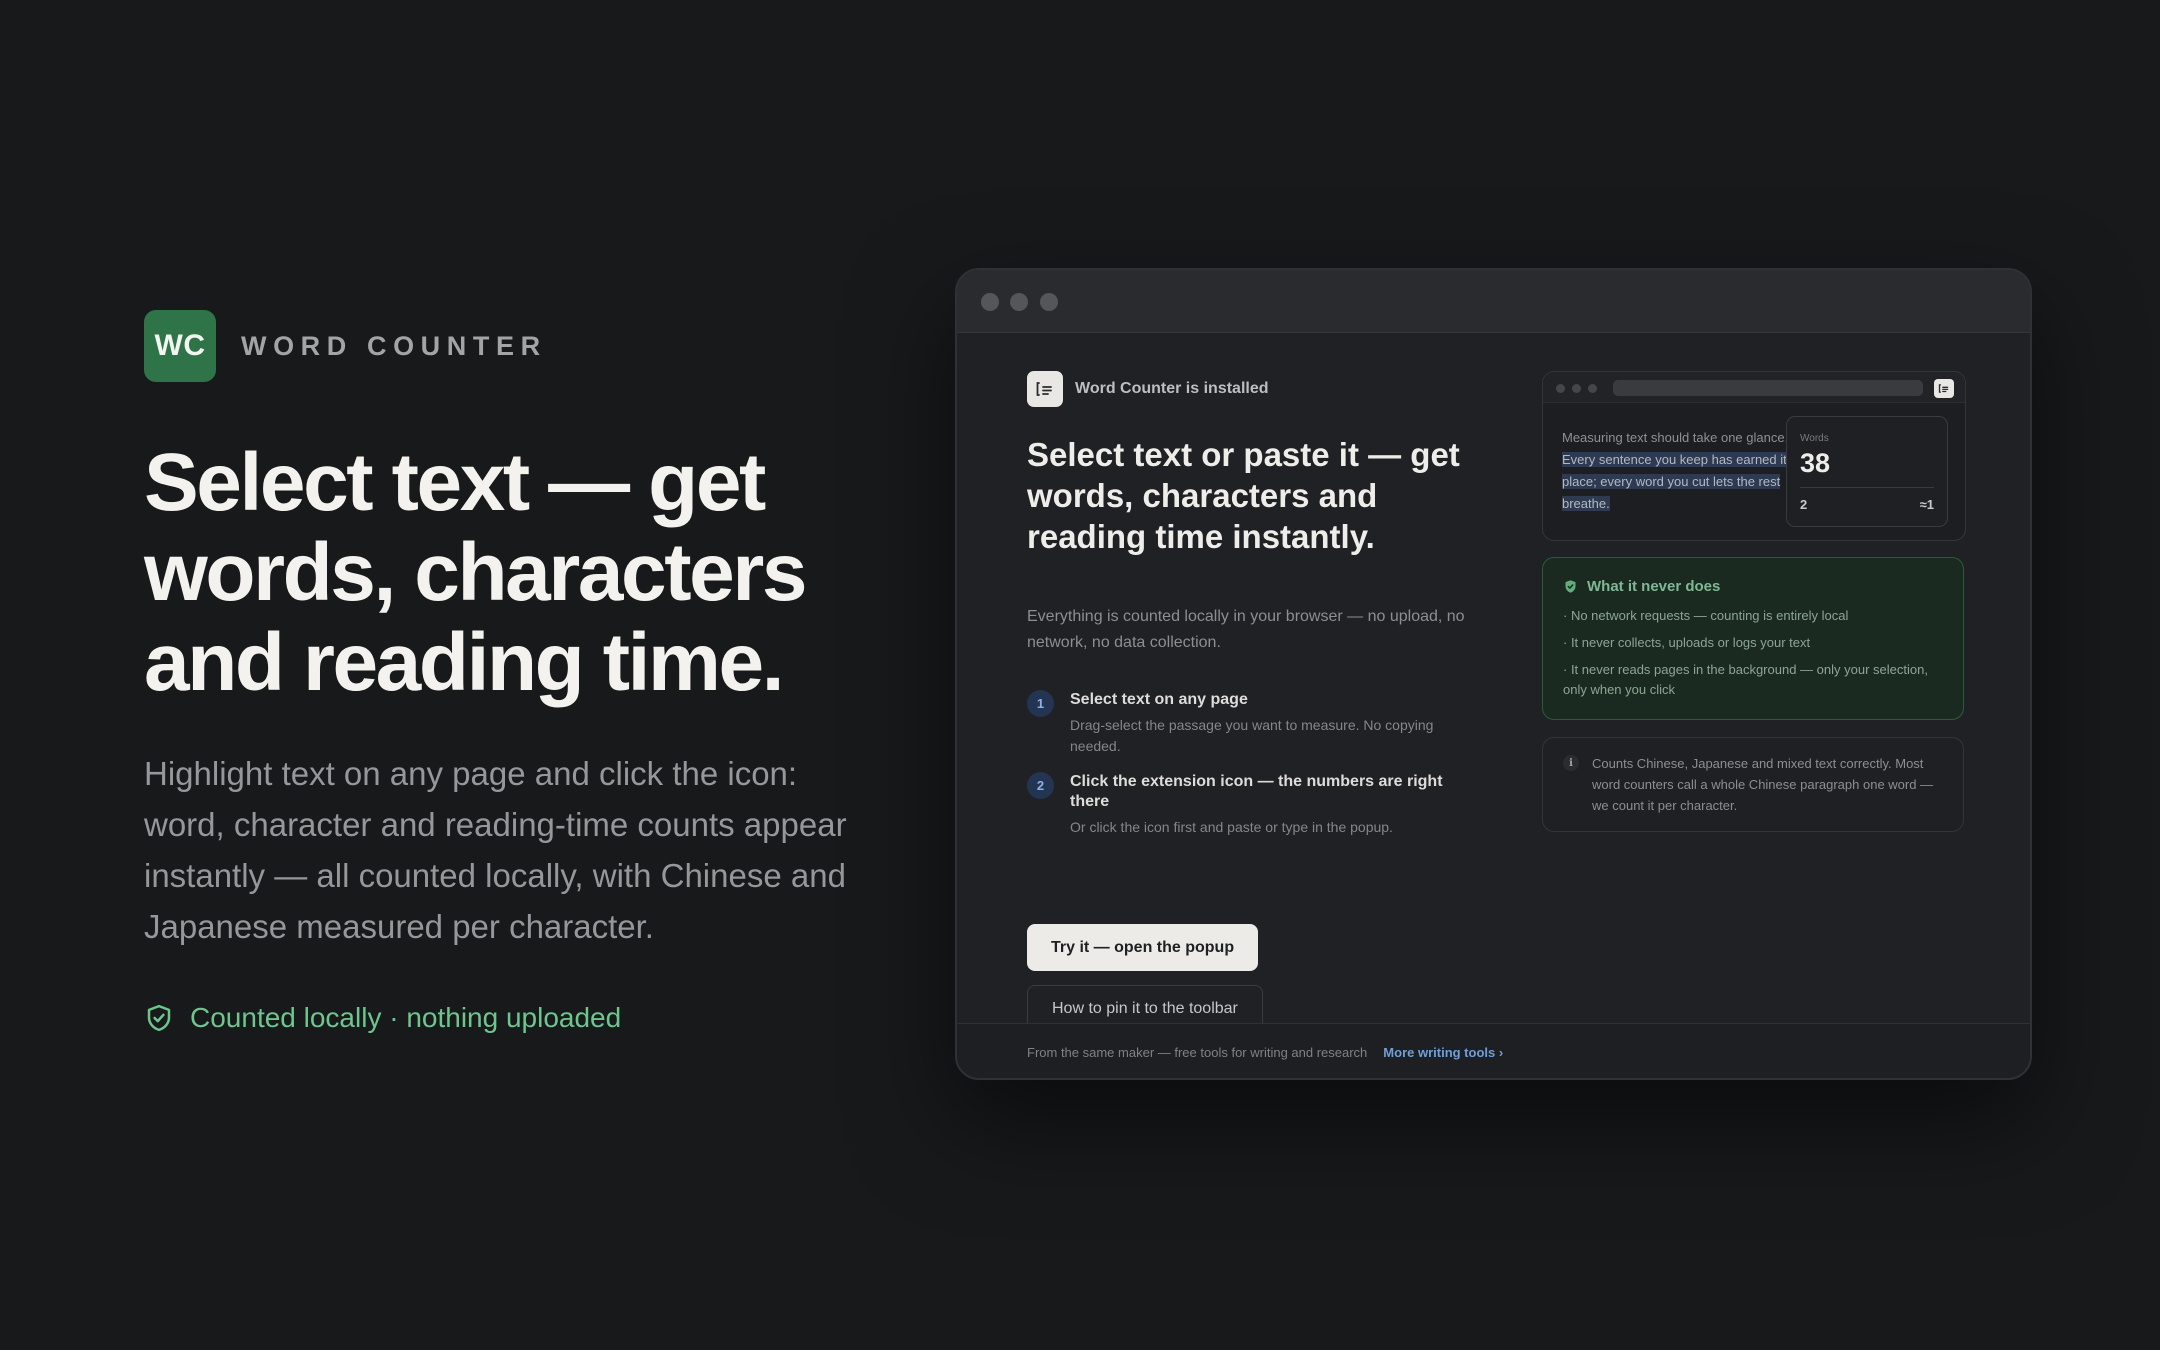  What do you see at coordinates (1443, 1052) in the screenshot?
I see `more-tools-link: More writing tools ›` at bounding box center [1443, 1052].